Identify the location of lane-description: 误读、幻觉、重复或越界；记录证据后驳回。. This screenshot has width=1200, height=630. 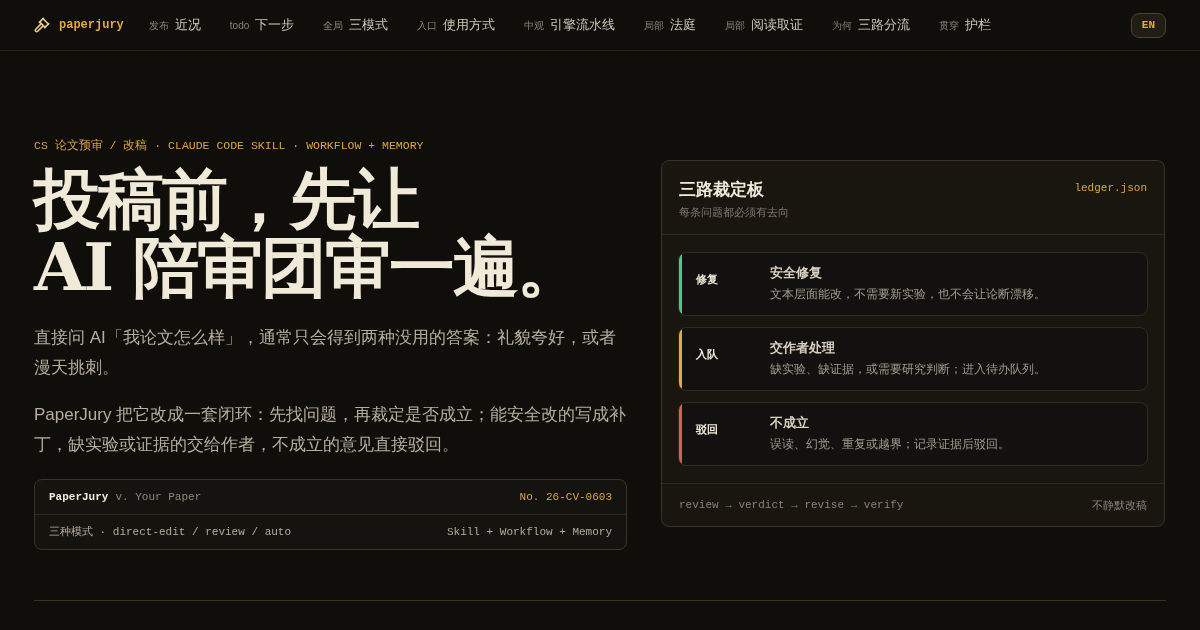
(890, 444).